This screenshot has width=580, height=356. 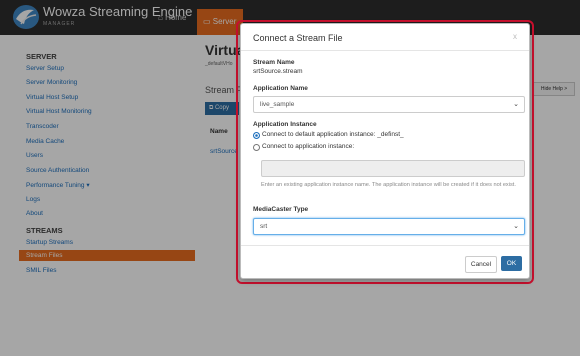 What do you see at coordinates (274, 62) in the screenshot?
I see `stream-name-label: Stream Name` at bounding box center [274, 62].